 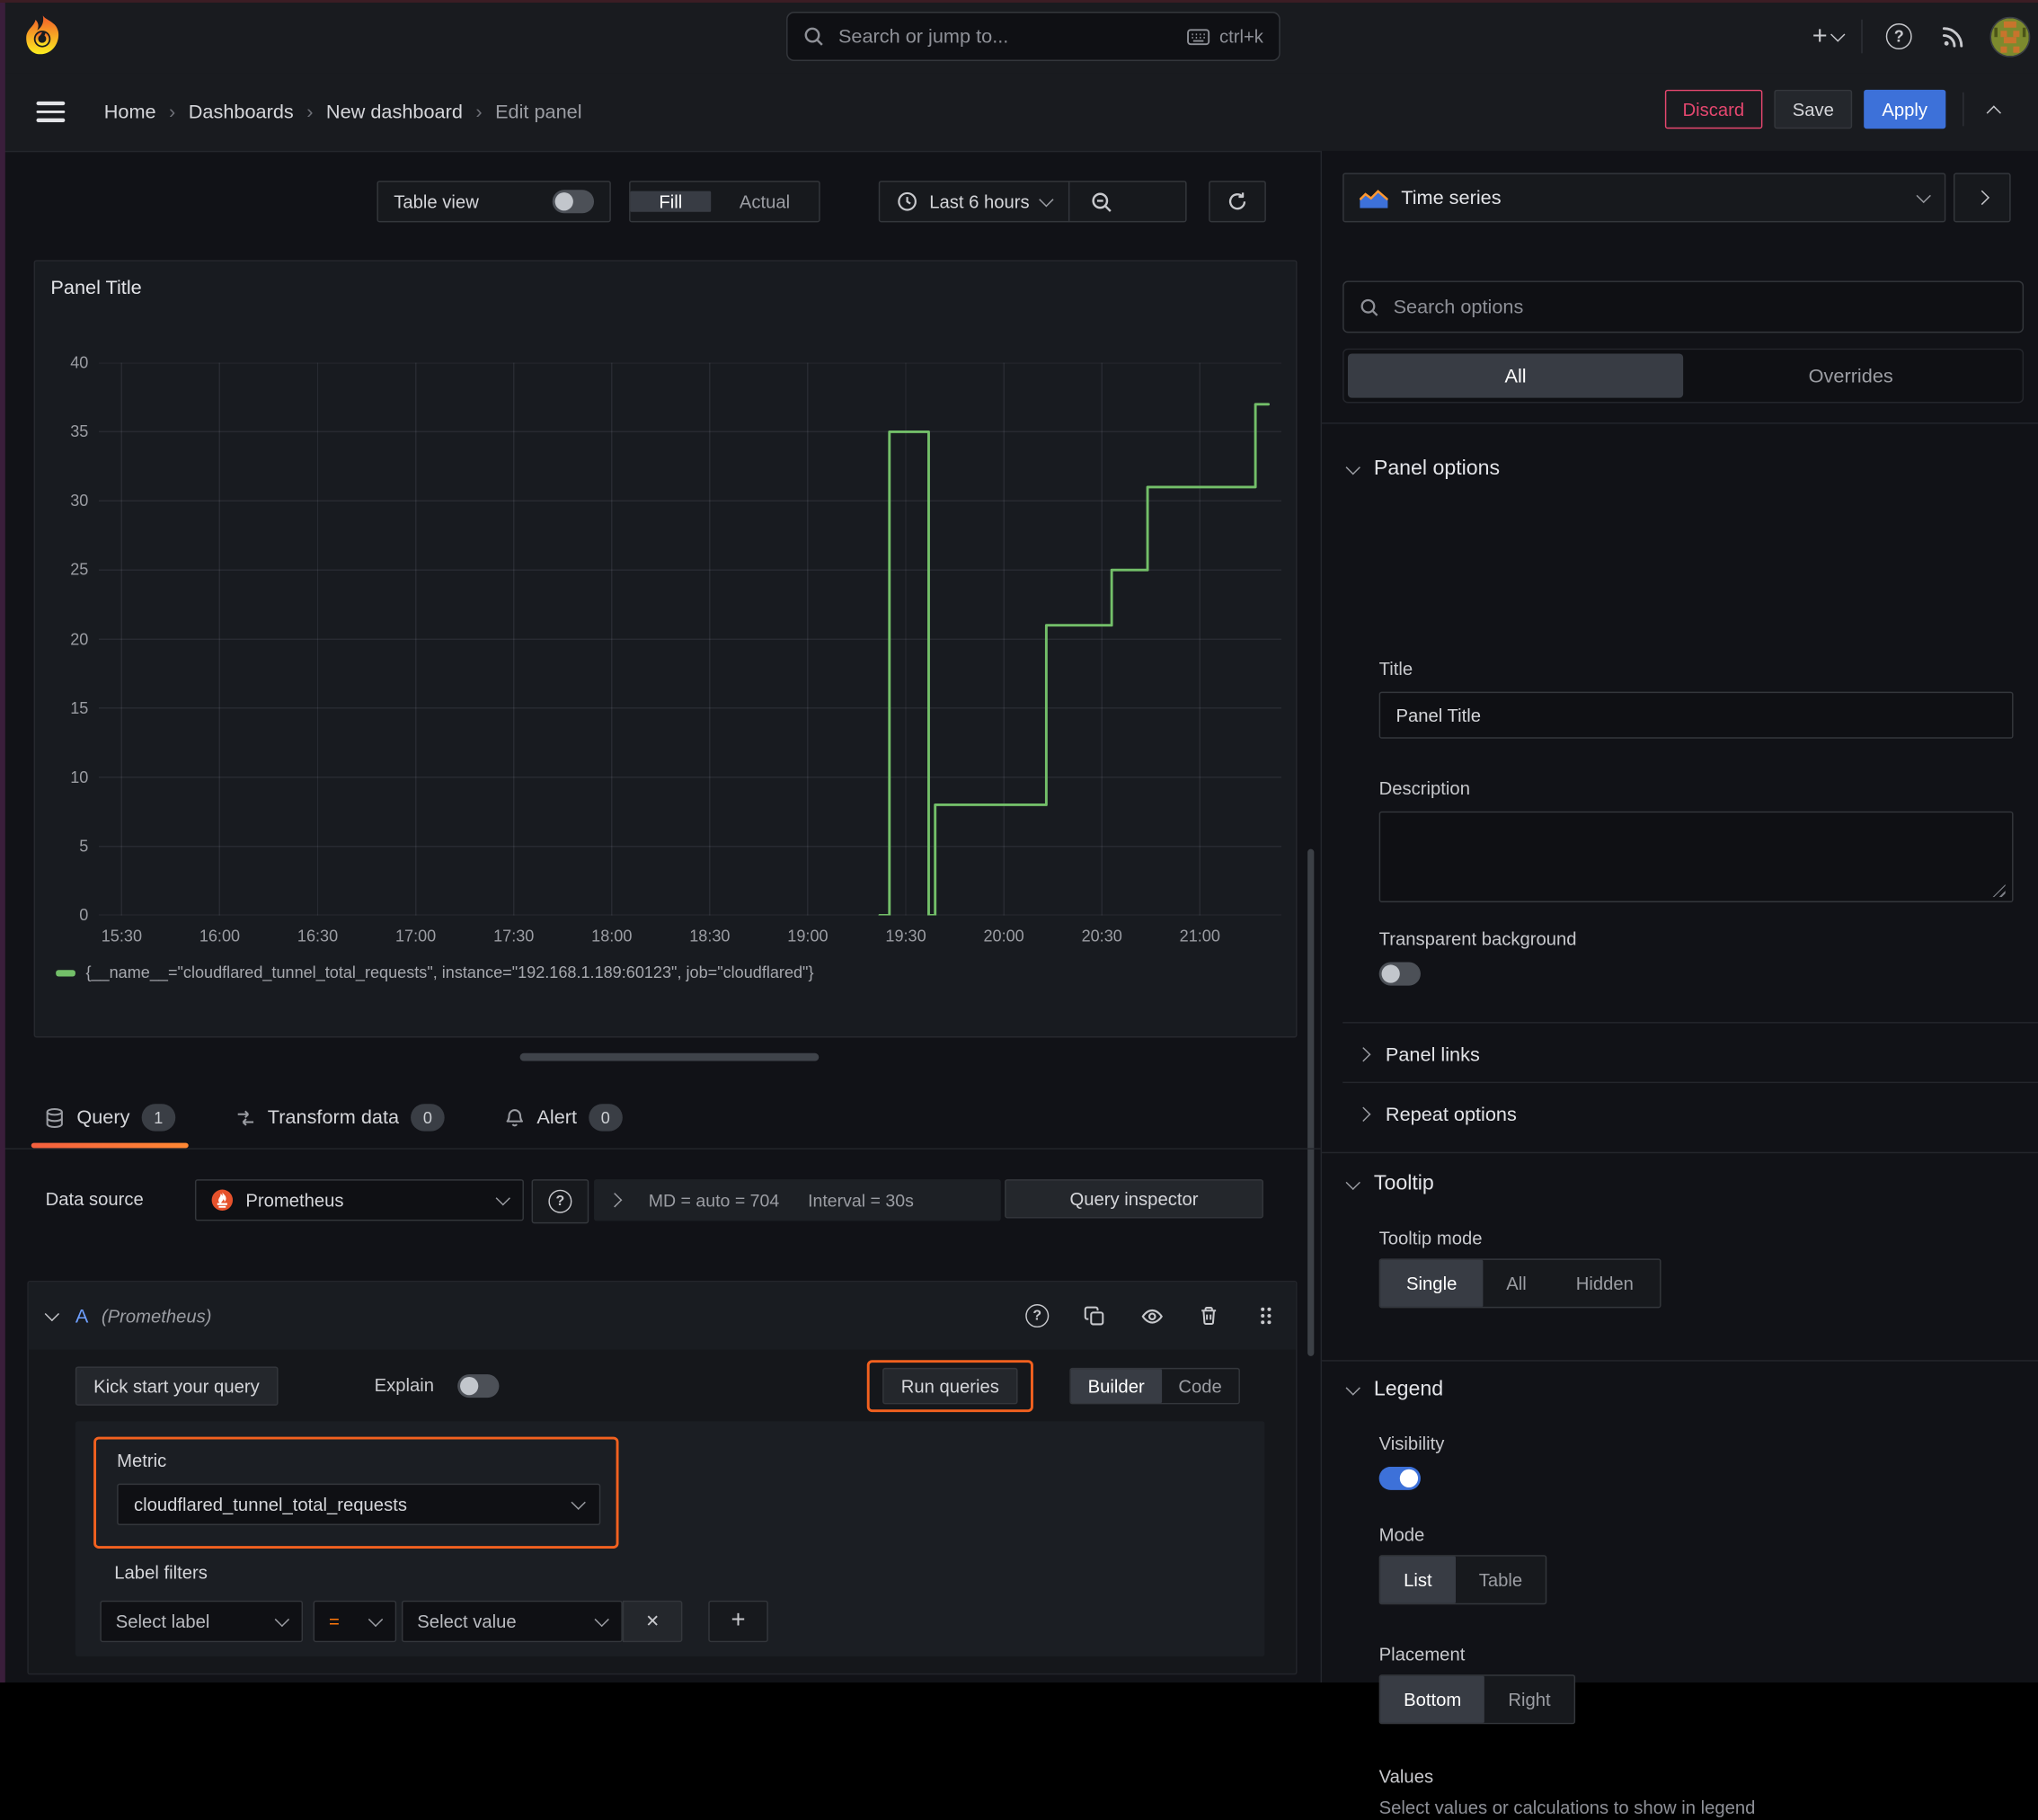 I want to click on query-row-header: A (Prometheus) ?, so click(x=662, y=1316).